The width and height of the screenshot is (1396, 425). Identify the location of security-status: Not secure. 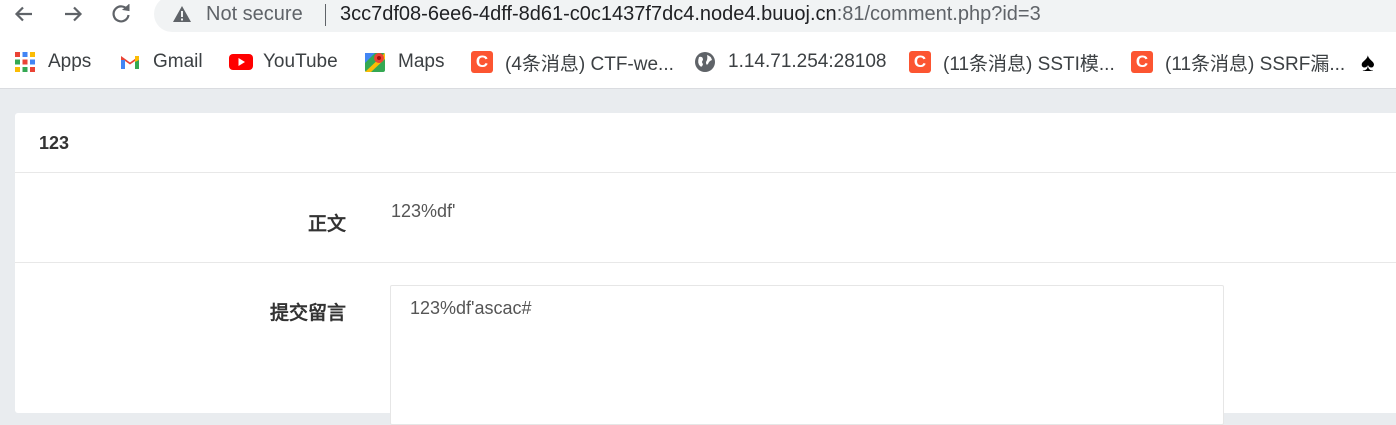
(254, 14).